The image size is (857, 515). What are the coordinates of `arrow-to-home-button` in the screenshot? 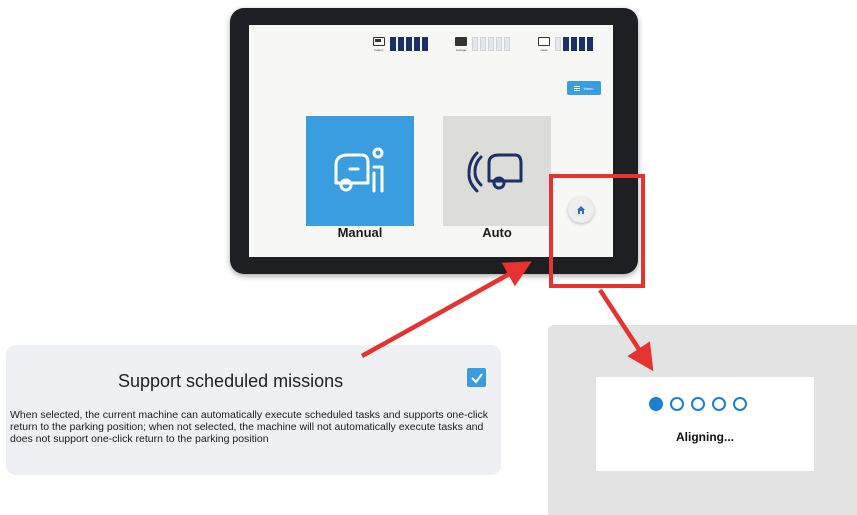 It's located at (446, 309).